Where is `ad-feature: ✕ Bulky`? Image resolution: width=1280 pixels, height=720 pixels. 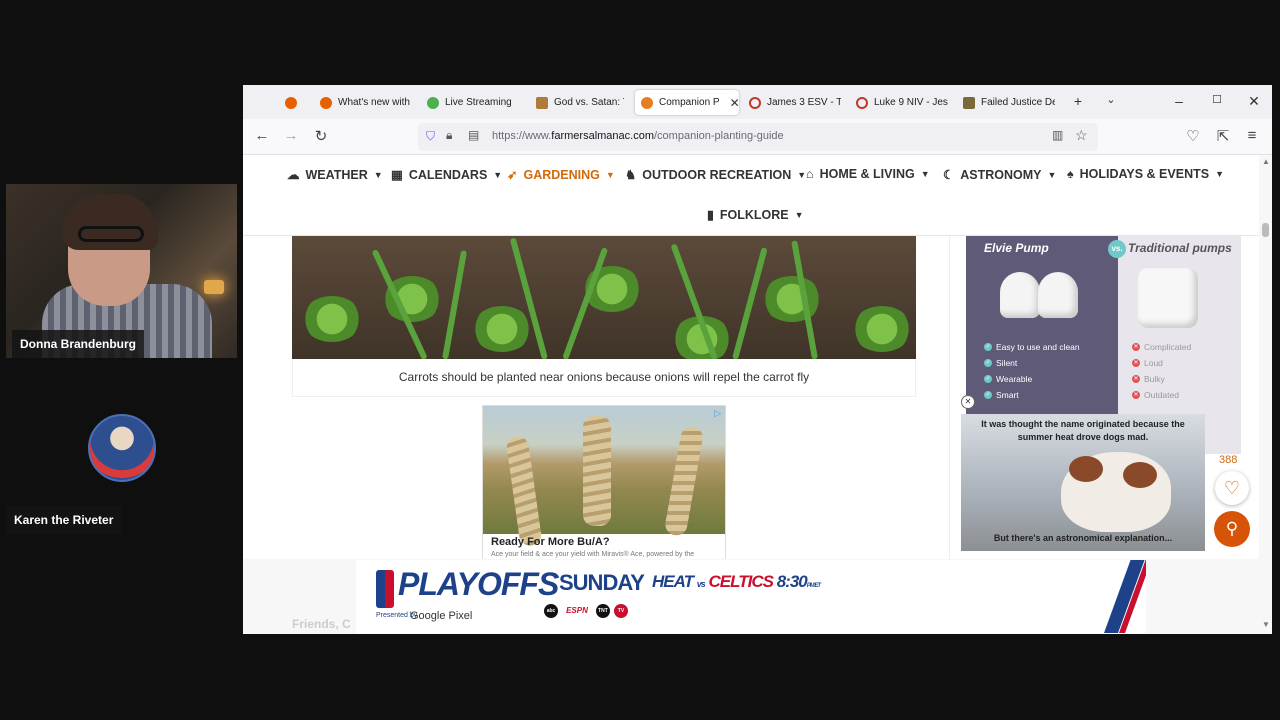
ad-feature: ✕ Bulky is located at coordinates (1148, 379).